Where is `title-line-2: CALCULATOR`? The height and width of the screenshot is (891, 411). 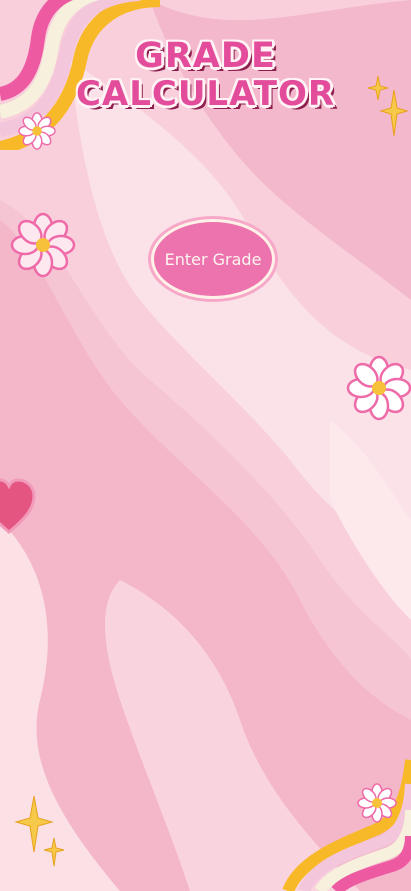
title-line-2: CALCULATOR is located at coordinates (205, 93).